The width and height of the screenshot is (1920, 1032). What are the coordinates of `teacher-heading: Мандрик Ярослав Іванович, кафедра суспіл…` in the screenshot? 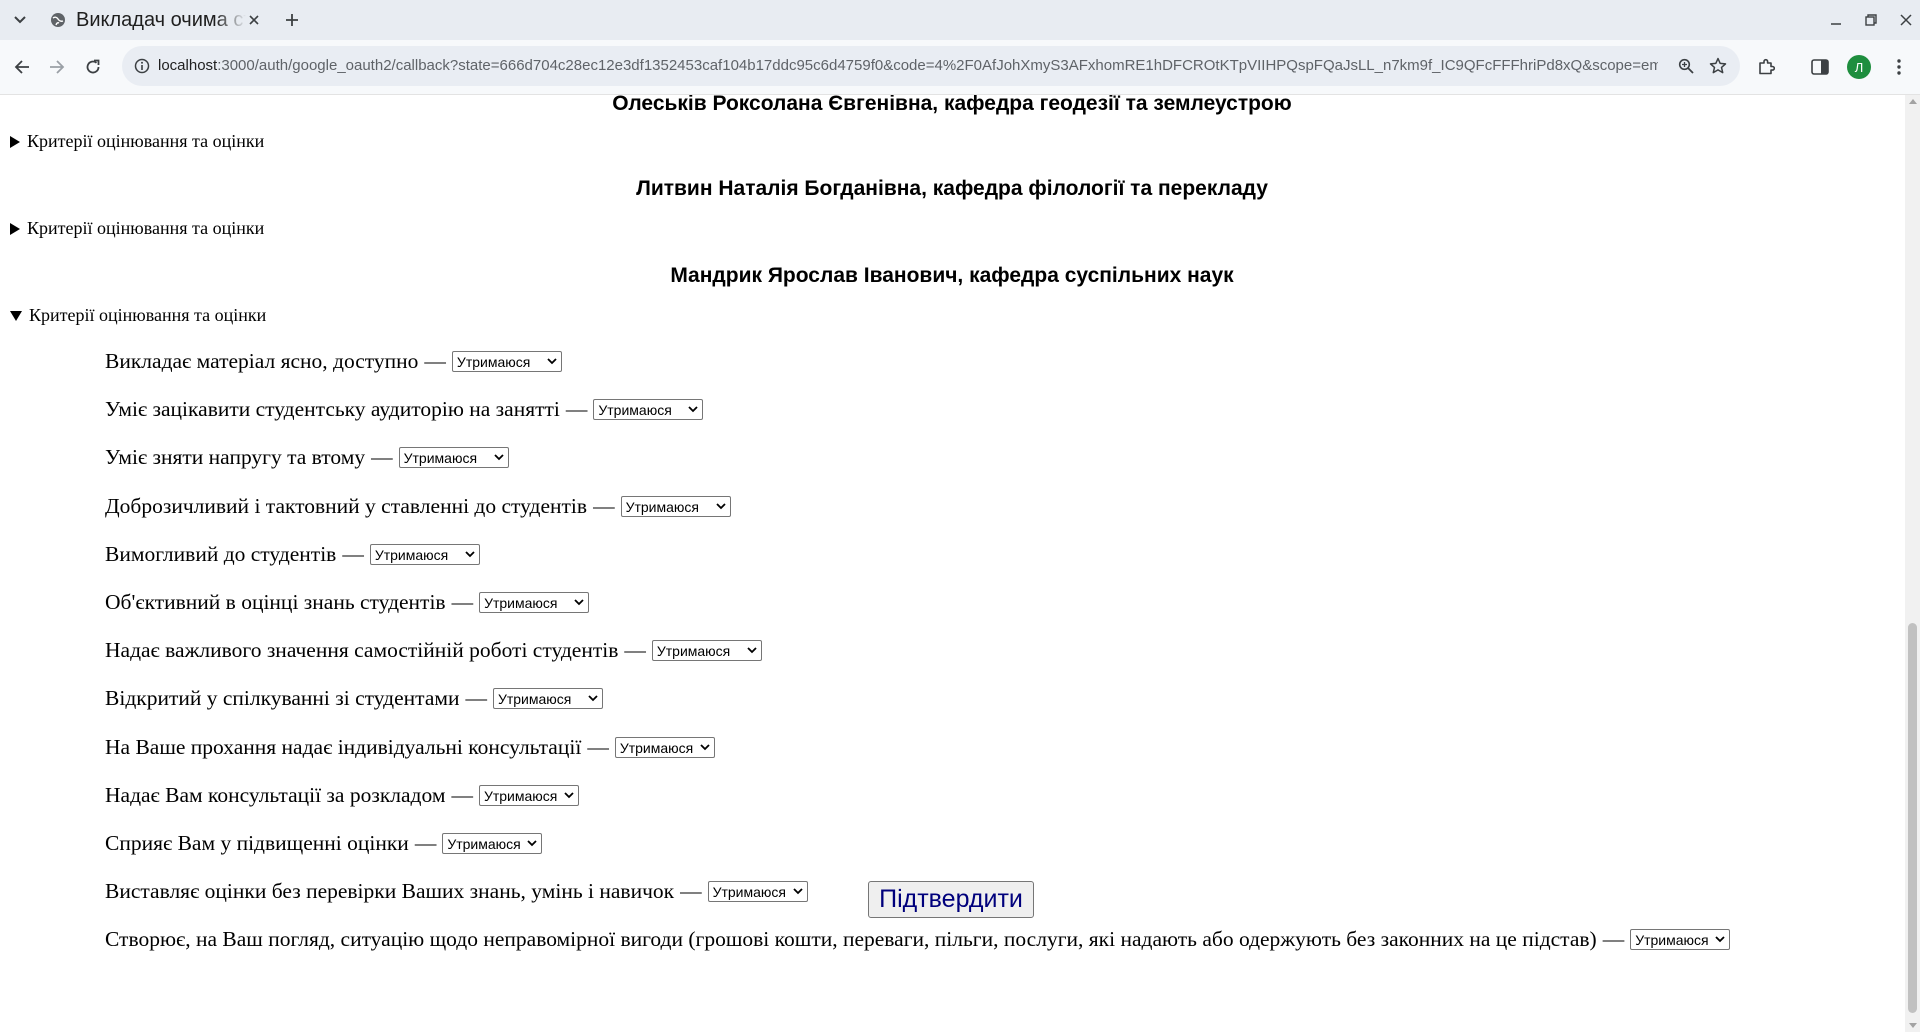 It's located at (952, 275).